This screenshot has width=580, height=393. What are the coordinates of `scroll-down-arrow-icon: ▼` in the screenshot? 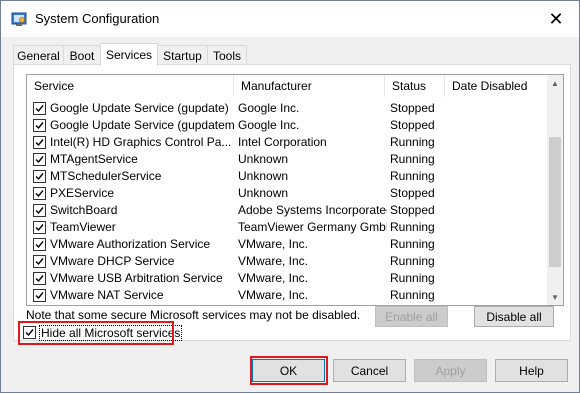 It's located at (555, 297).